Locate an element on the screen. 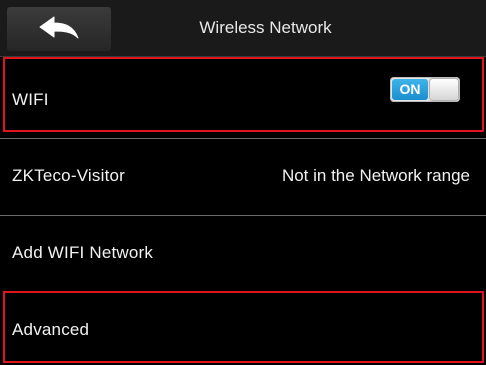  advanced-label: Advanced is located at coordinates (51, 329).